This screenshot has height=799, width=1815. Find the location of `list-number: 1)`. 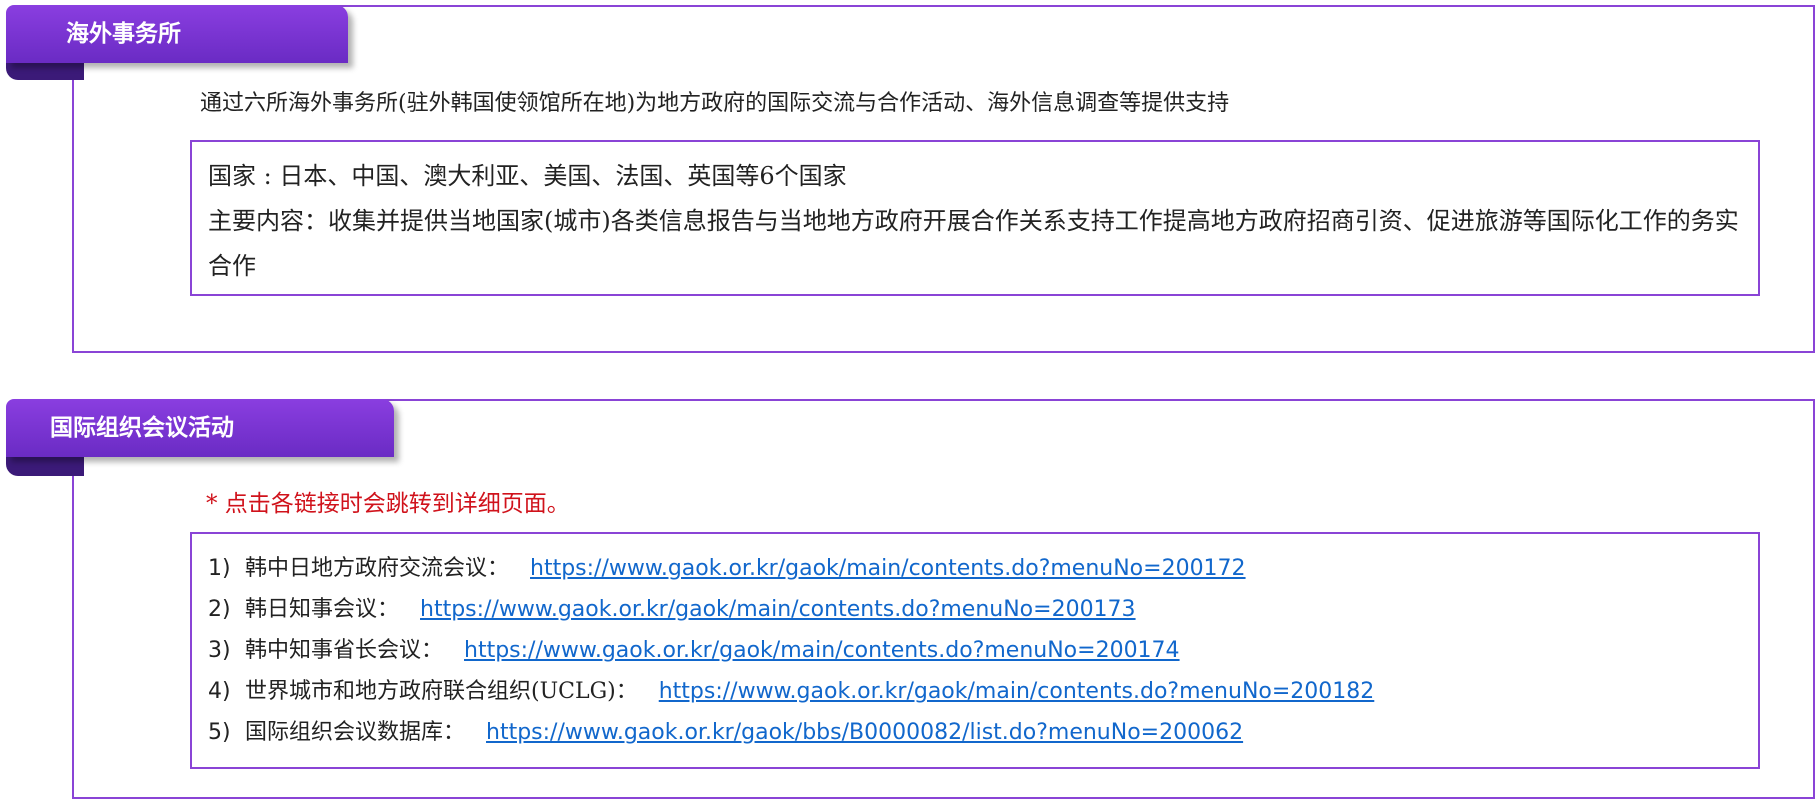

list-number: 1) is located at coordinates (219, 568).